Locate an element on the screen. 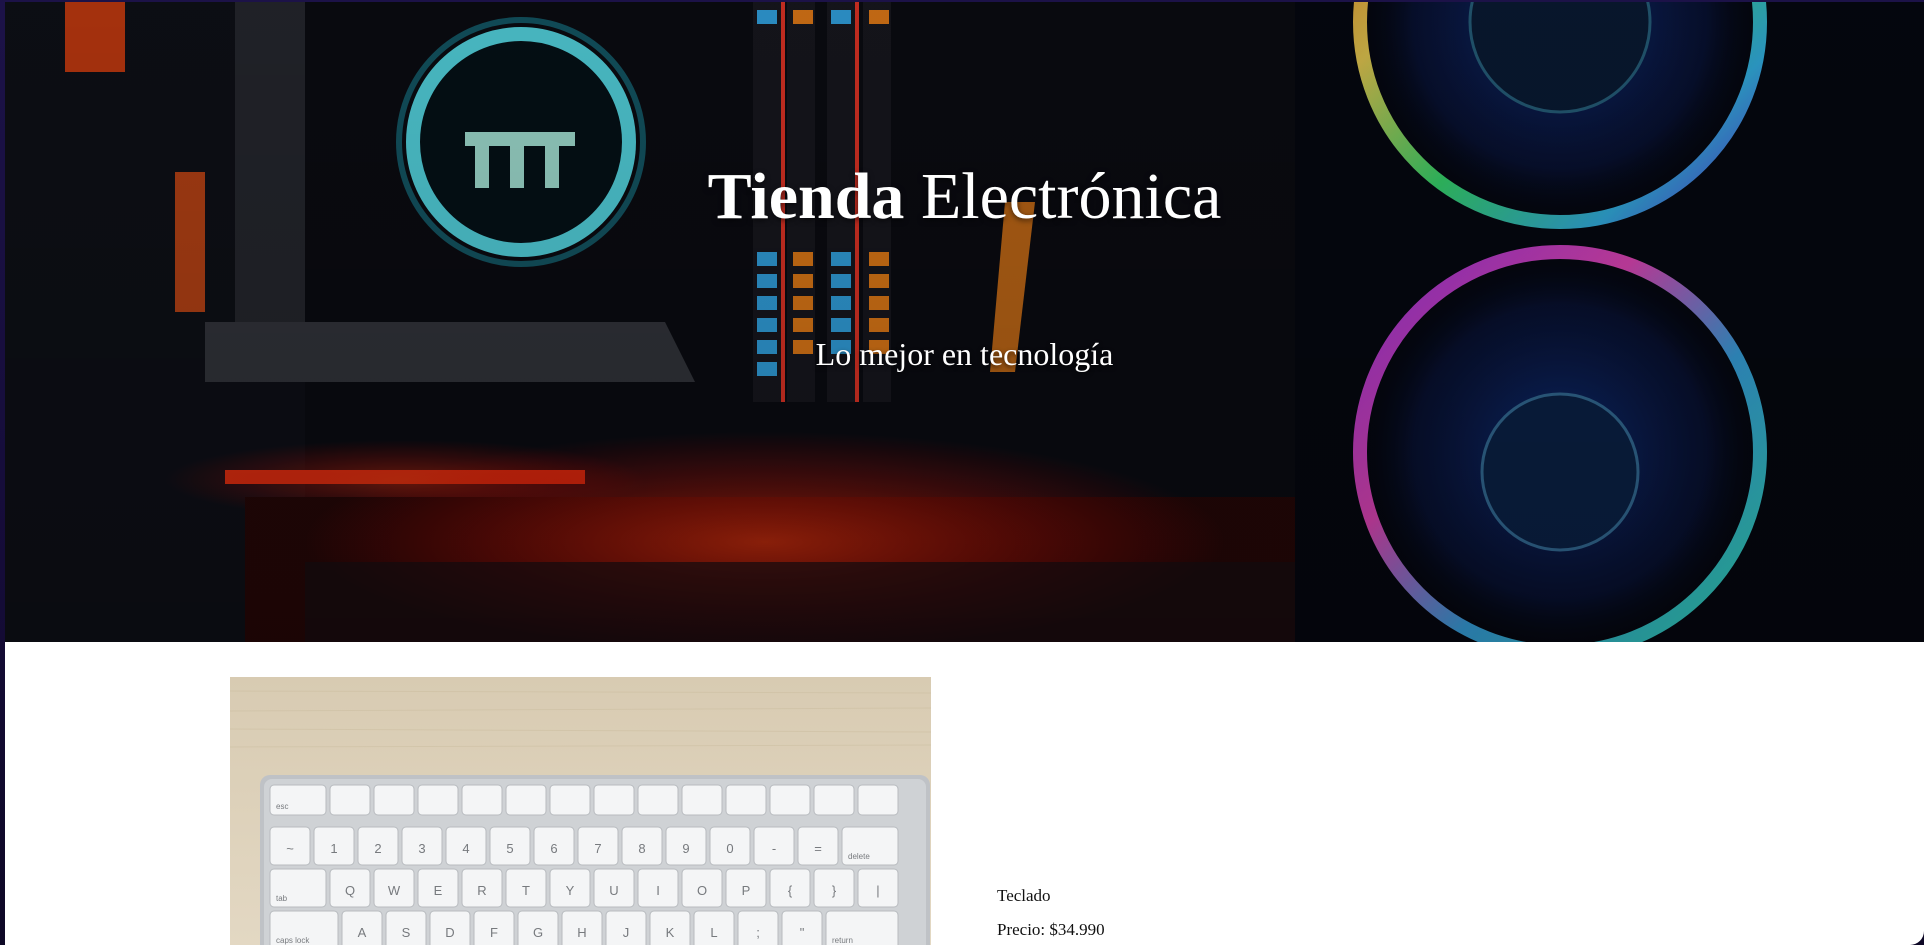  page-title-bold: Tienda is located at coordinates (806, 196).